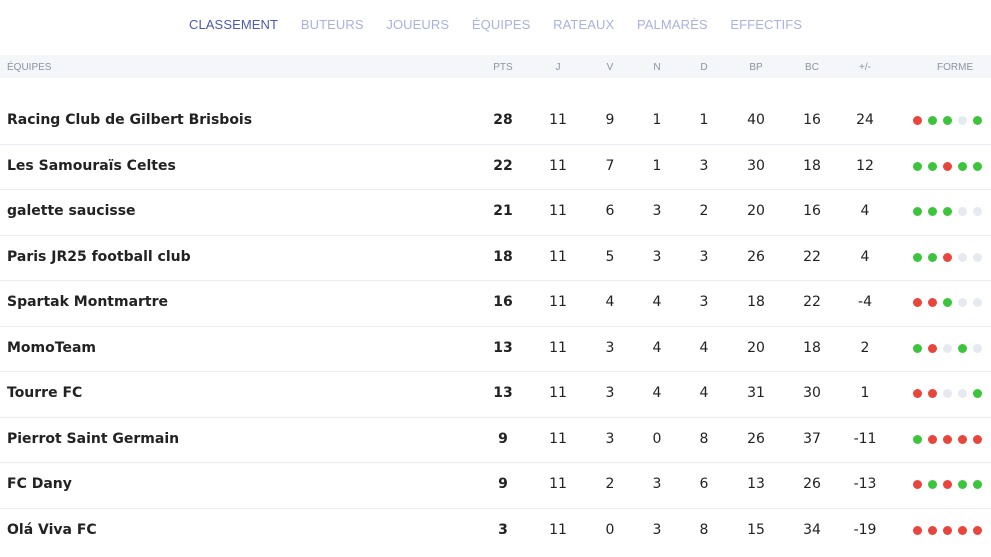 This screenshot has width=991, height=557. Describe the element at coordinates (332, 24) in the screenshot. I see `tab-buteurs: BUTEURS` at that location.